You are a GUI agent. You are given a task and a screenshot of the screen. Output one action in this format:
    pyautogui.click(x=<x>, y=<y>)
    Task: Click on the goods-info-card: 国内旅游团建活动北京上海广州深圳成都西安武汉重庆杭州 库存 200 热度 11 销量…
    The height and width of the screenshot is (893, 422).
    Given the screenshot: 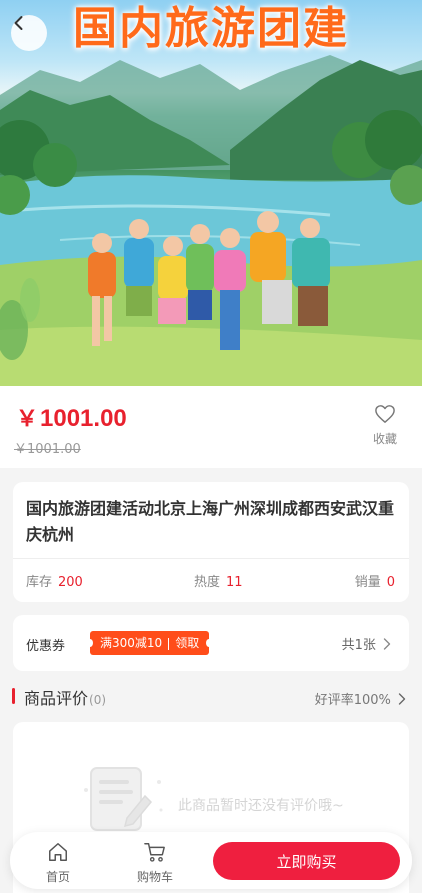 What is the action you would take?
    pyautogui.click(x=211, y=542)
    